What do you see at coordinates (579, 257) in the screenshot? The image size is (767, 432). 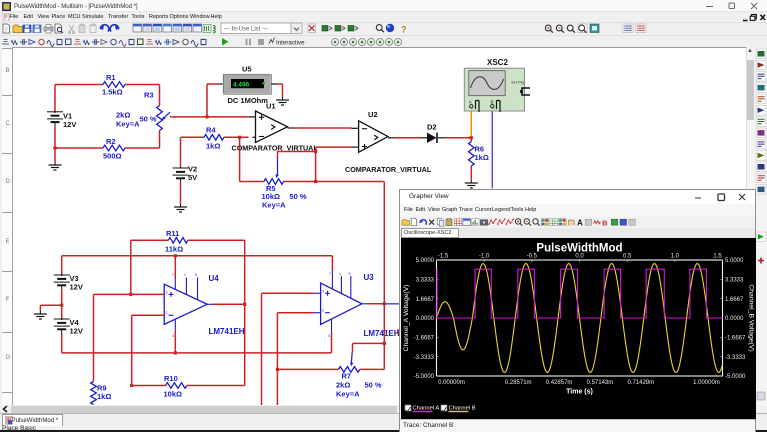 I see `svg-text: 0.0` at bounding box center [579, 257].